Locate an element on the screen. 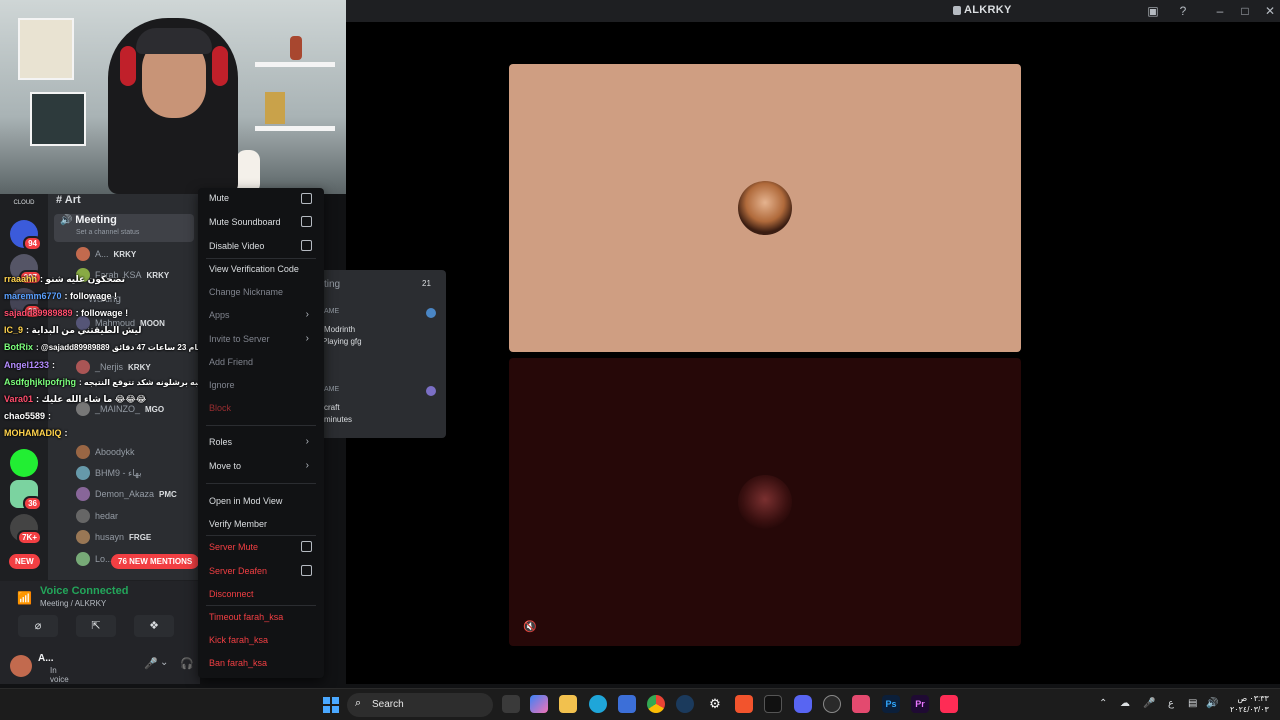  menu-item-apps: Apps is located at coordinates (219, 315).